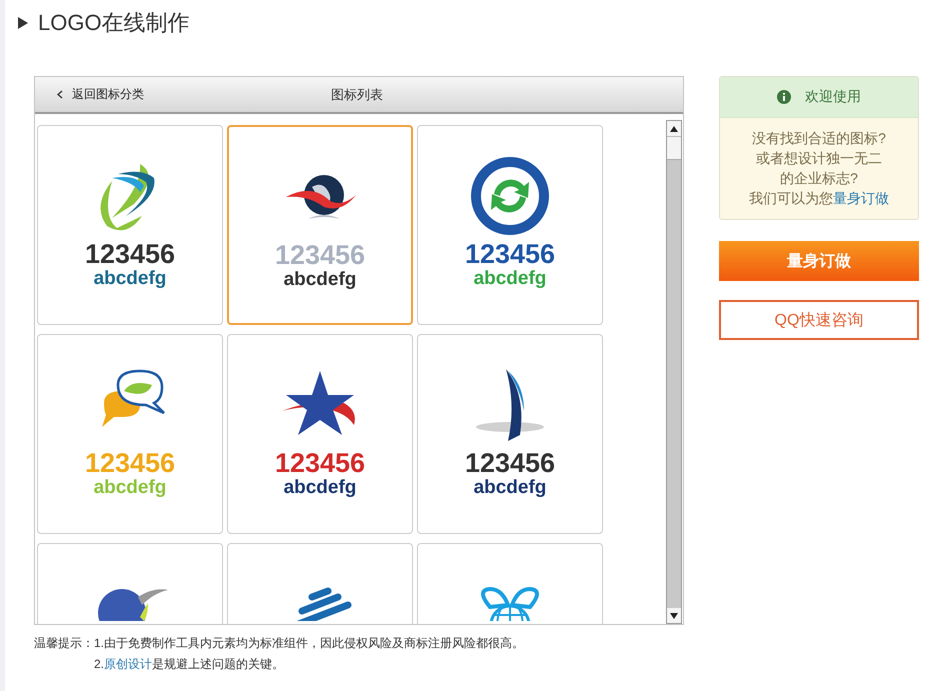 The height and width of the screenshot is (691, 947). What do you see at coordinates (861, 198) in the screenshot?
I see `custom-design-link: 量身订做` at bounding box center [861, 198].